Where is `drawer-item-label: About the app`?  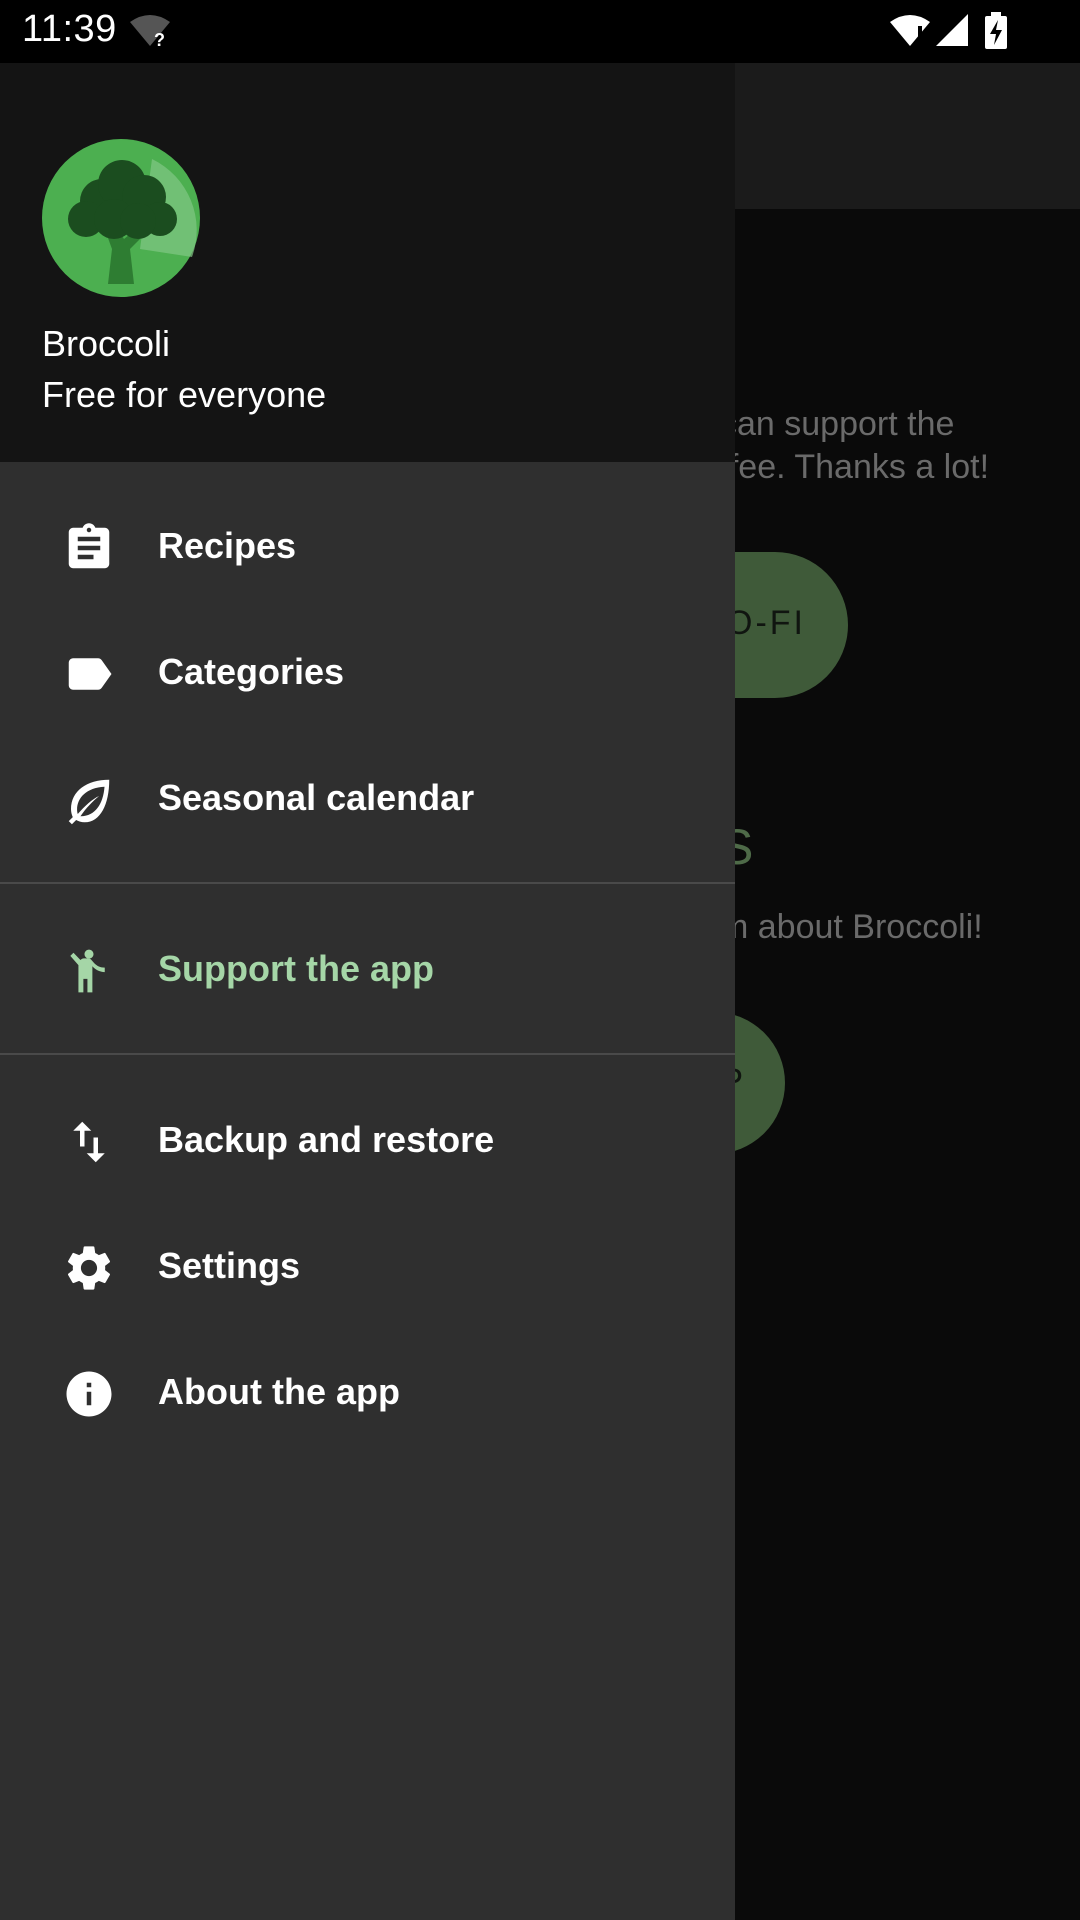
drawer-item-label: About the app is located at coordinates (279, 1391).